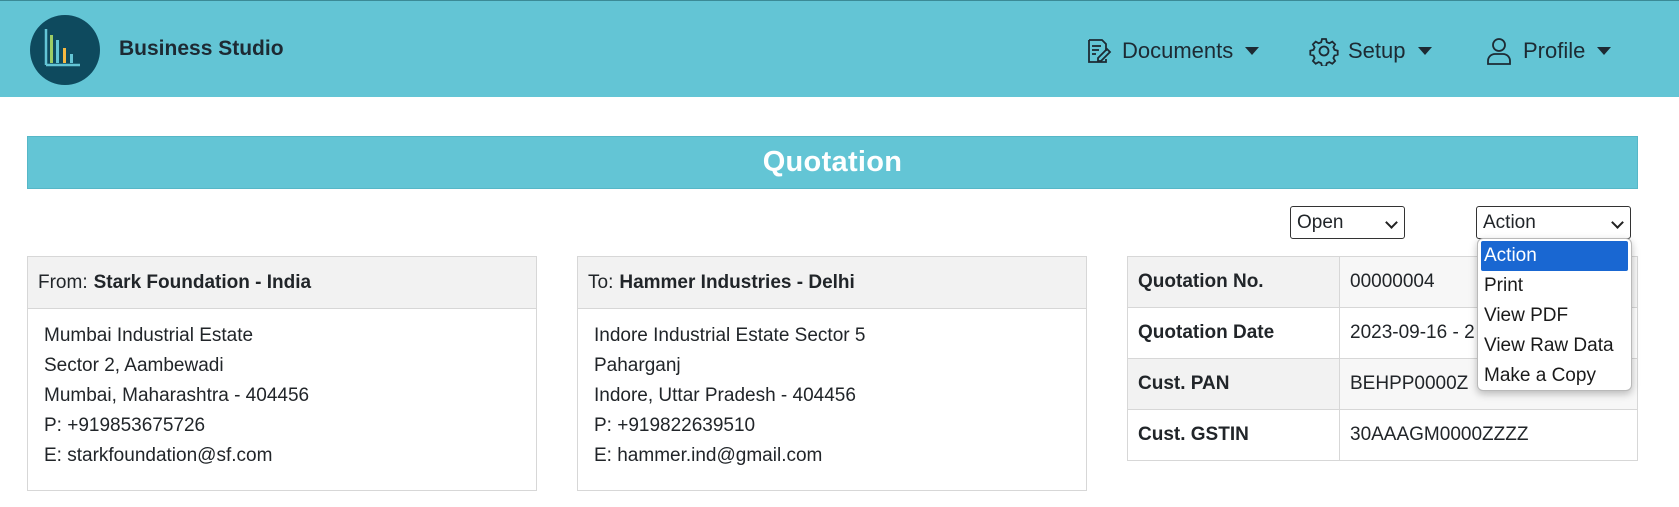 Image resolution: width=1679 pixels, height=507 pixels. I want to click on to-company-name: Hammer Industries - Delhi, so click(737, 282).